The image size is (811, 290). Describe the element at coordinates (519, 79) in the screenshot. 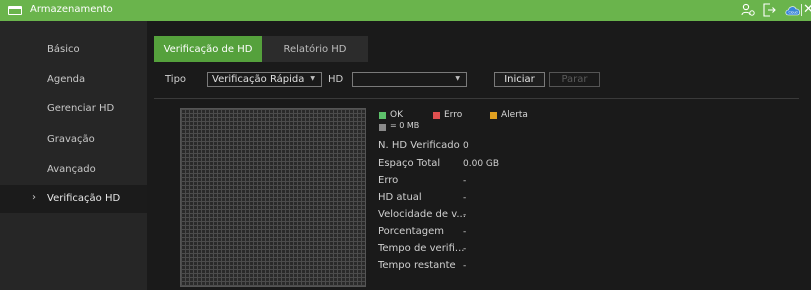

I see `start-button: Iniciar` at that location.